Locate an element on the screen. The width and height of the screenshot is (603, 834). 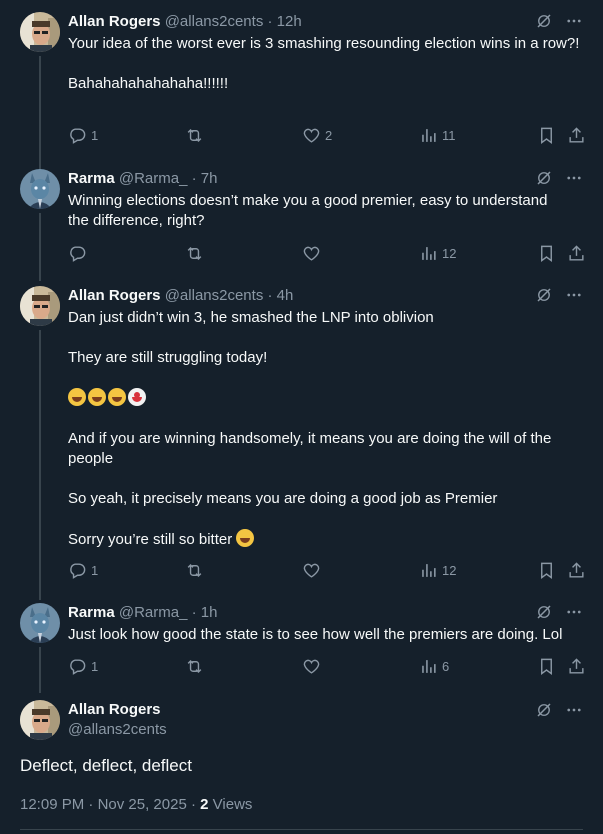
timestamp: 4h is located at coordinates (285, 295).